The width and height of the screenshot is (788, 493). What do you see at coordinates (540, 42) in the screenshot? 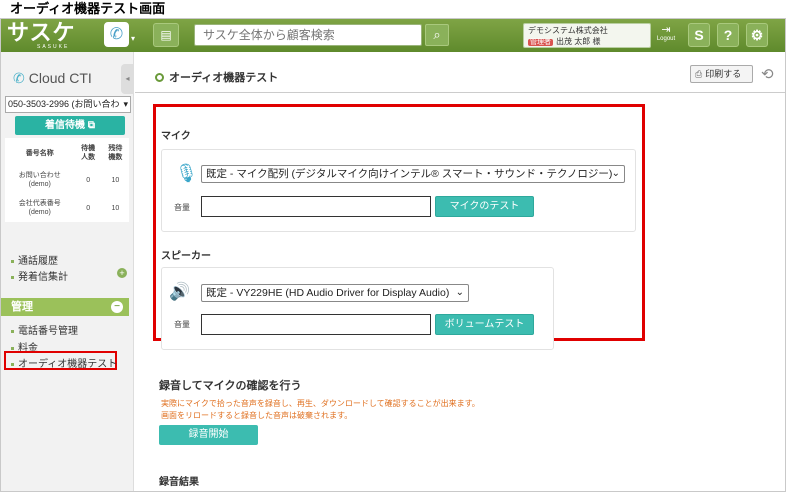
I see `role-badge: 管理者` at bounding box center [540, 42].